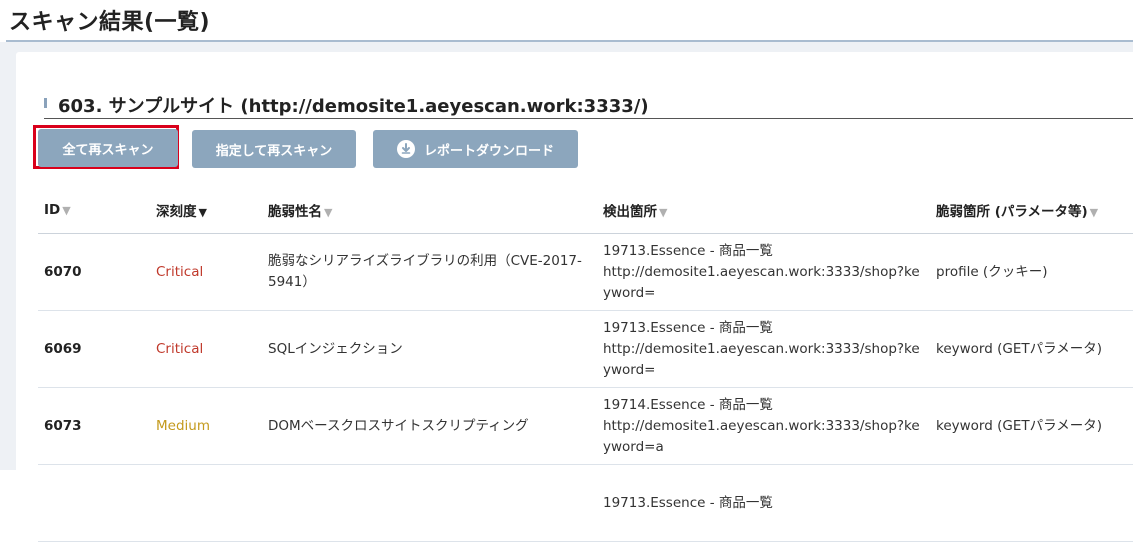 This screenshot has height=542, width=1133. Describe the element at coordinates (1031, 210) in the screenshot. I see `column-header-parameter: 脆弱箇所 (パラメータ等) ▼` at that location.